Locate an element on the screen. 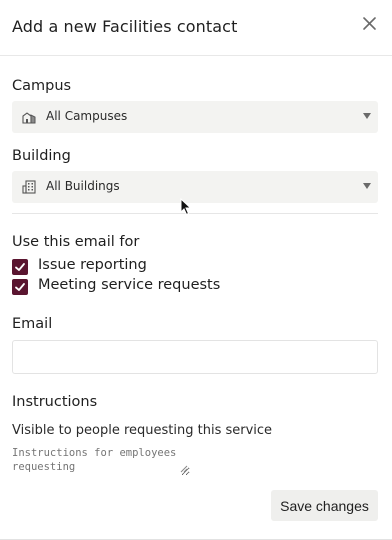 Image resolution: width=392 pixels, height=540 pixels. close-button is located at coordinates (370, 24).